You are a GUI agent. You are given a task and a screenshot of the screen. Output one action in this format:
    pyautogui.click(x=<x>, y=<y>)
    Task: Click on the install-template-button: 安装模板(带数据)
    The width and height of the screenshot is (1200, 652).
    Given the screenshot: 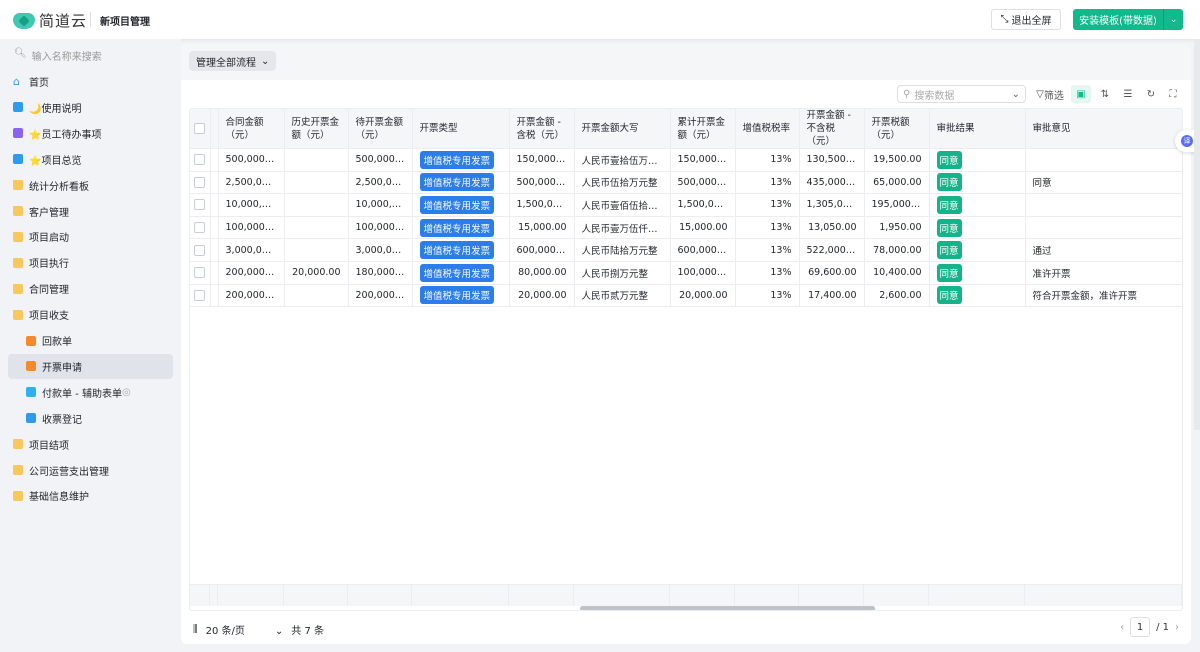 What is the action you would take?
    pyautogui.click(x=1118, y=19)
    